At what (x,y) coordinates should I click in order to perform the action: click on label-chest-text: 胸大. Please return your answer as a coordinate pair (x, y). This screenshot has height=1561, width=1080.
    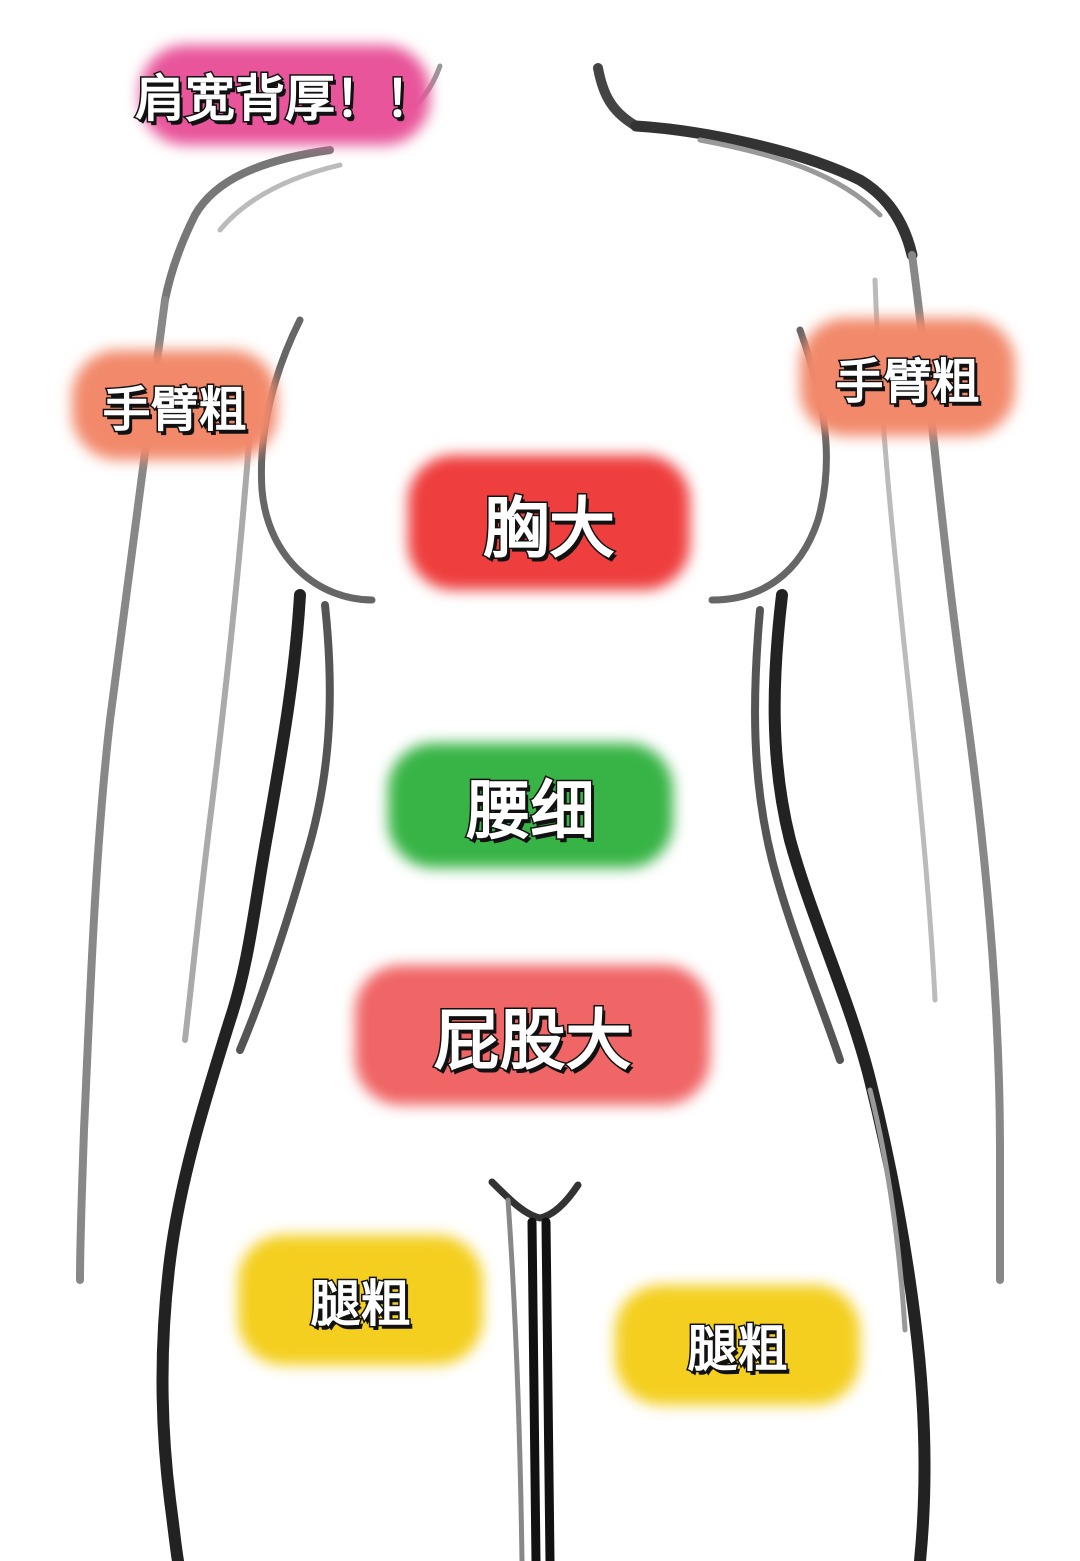
    Looking at the image, I should click on (549, 528).